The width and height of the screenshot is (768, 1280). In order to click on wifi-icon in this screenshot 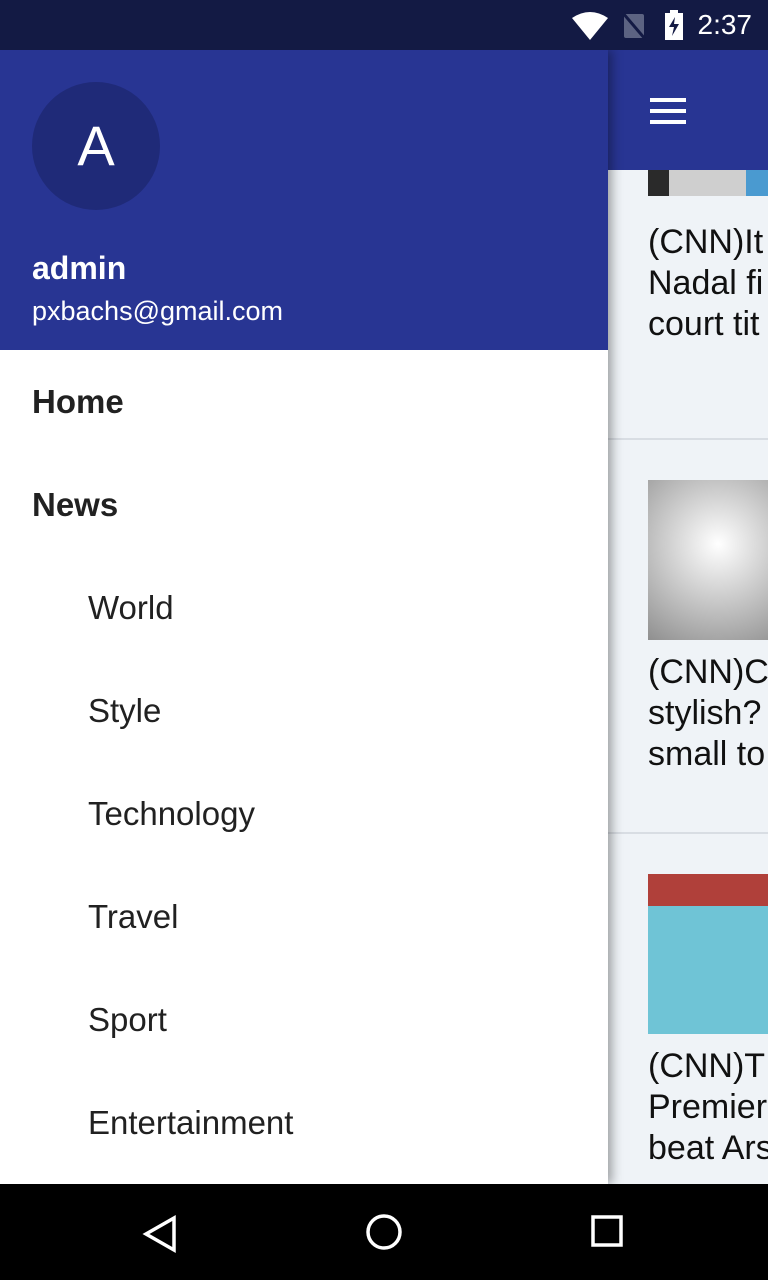, I will do `click(590, 26)`.